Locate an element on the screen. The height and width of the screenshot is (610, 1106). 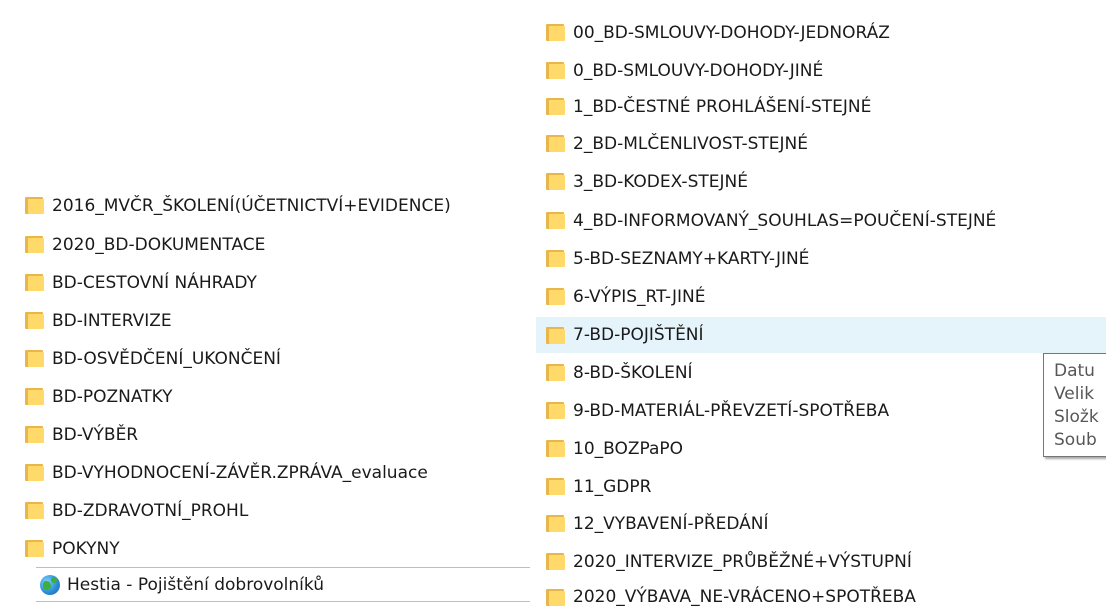
folder-name: BD-INTERVIZE is located at coordinates (112, 320).